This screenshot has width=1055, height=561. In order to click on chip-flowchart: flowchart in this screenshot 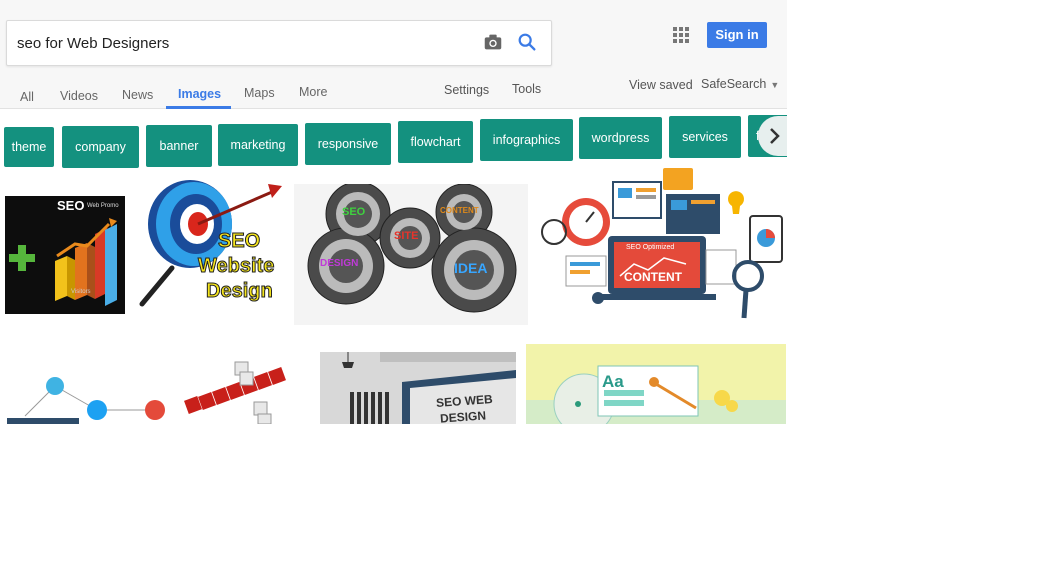, I will do `click(435, 142)`.